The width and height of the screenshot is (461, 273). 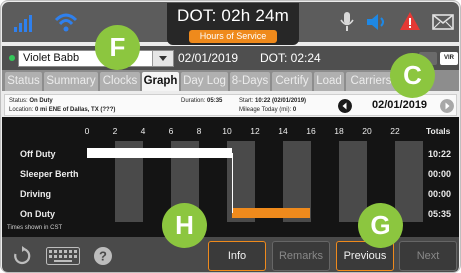 What do you see at coordinates (208, 58) in the screenshot?
I see `current-date: 02/01/2019` at bounding box center [208, 58].